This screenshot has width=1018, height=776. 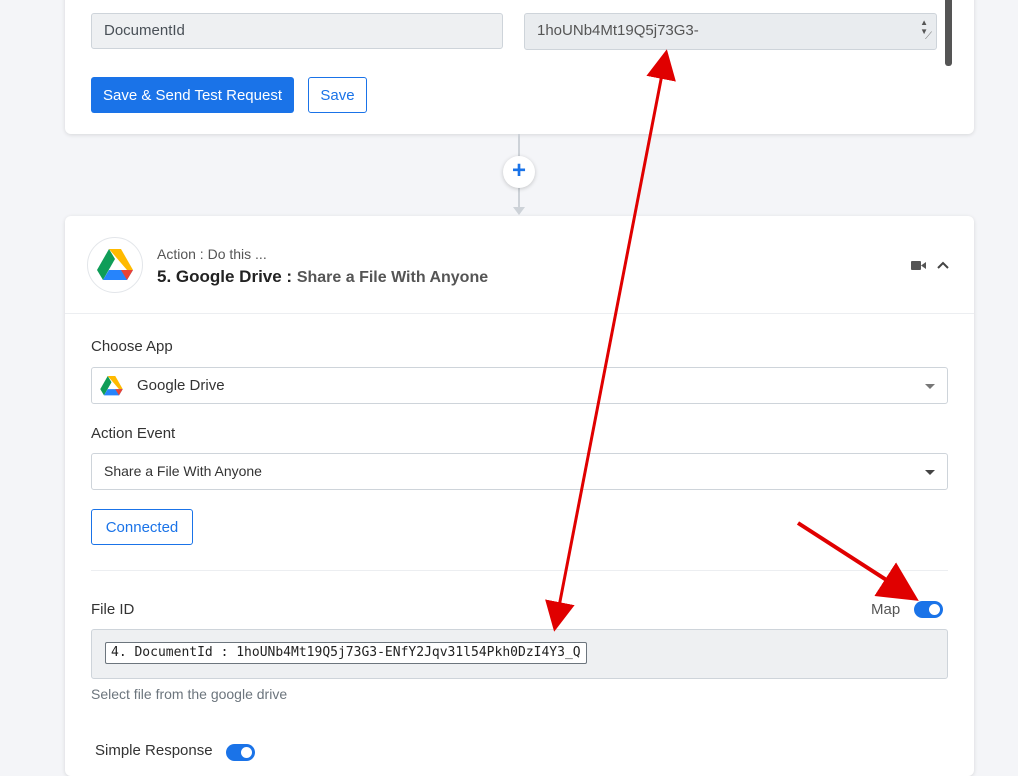 I want to click on action-event-label: Action Event, so click(x=133, y=433).